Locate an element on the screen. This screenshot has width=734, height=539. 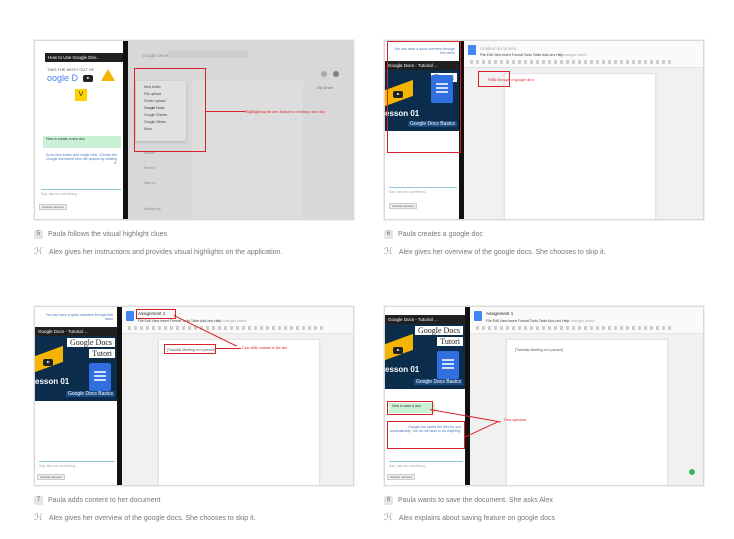
video-highlight-box is located at coordinates (424, 97).